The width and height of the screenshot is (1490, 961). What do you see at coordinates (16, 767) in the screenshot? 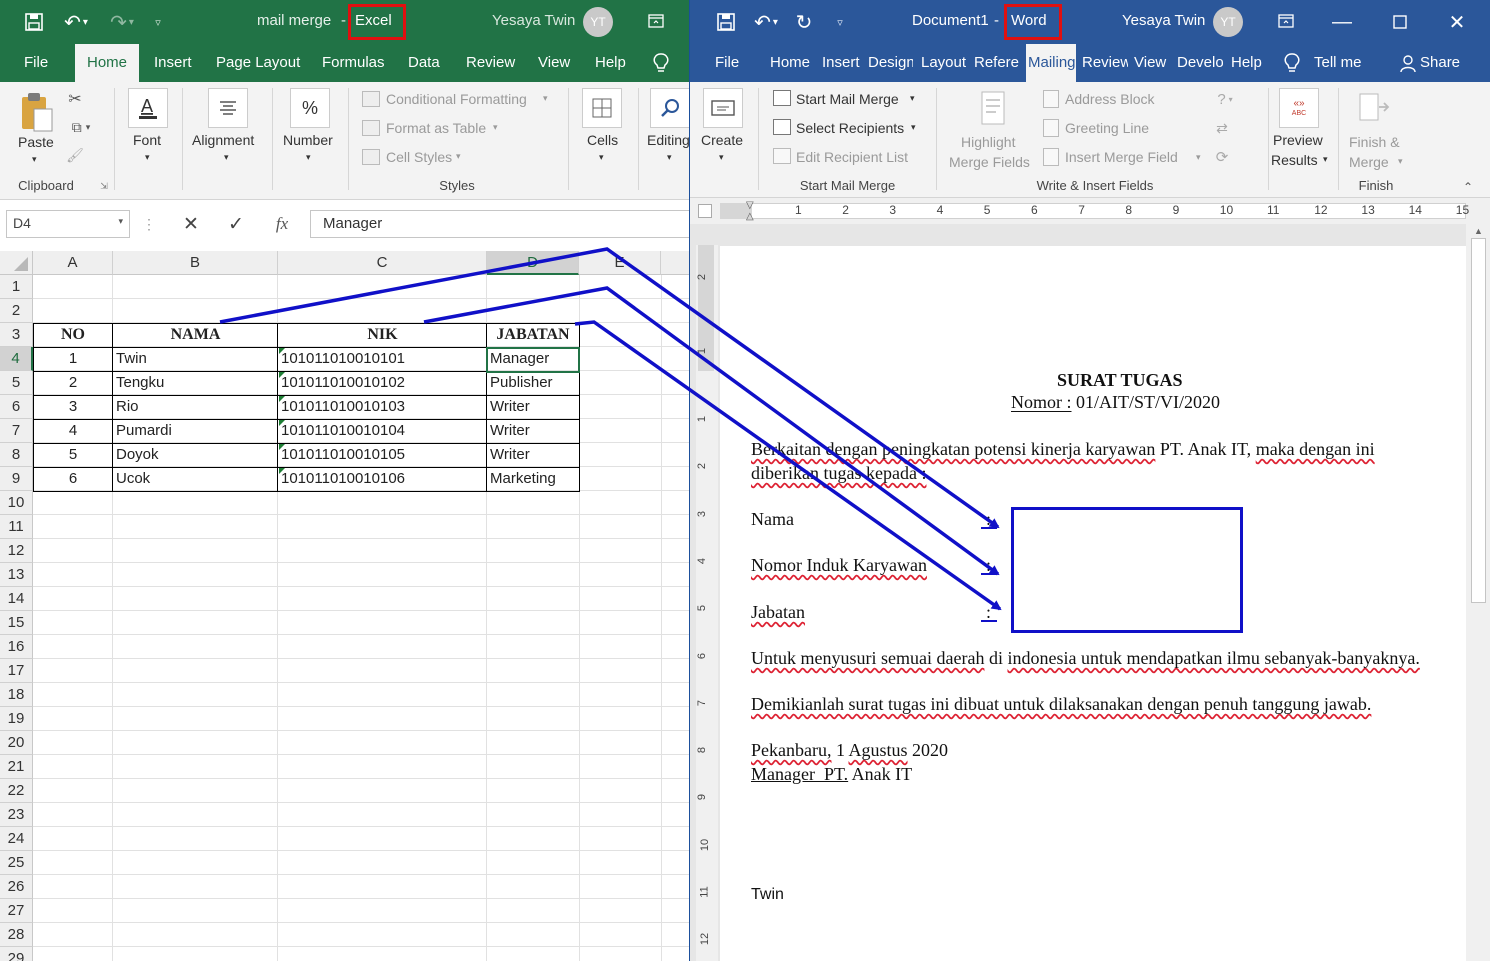
I see `row-header: 21` at bounding box center [16, 767].